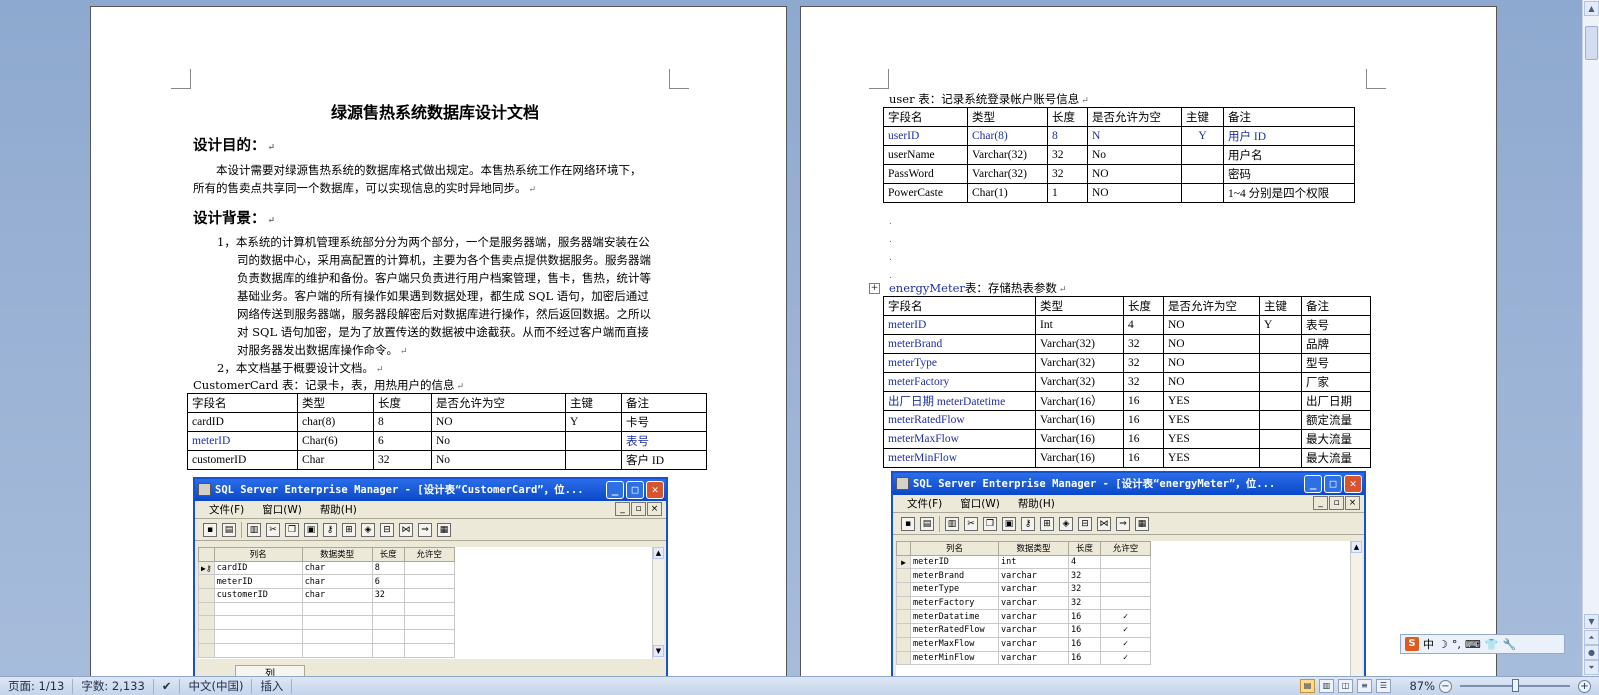 The height and width of the screenshot is (695, 1599). What do you see at coordinates (874, 288) in the screenshot?
I see `table-move-handle-icon: +` at bounding box center [874, 288].